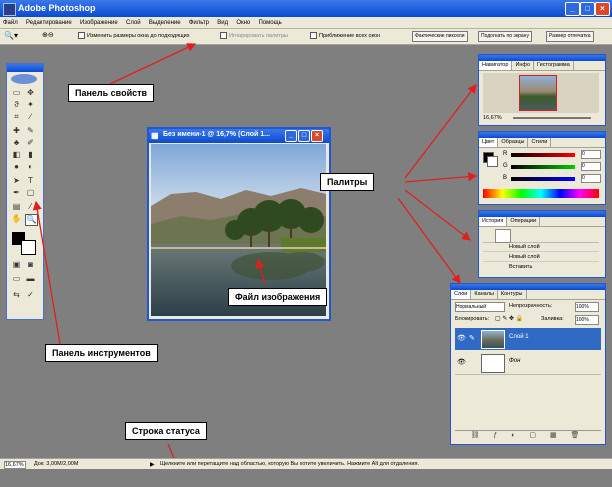  I want to click on taskbar-area, so click(306, 478).